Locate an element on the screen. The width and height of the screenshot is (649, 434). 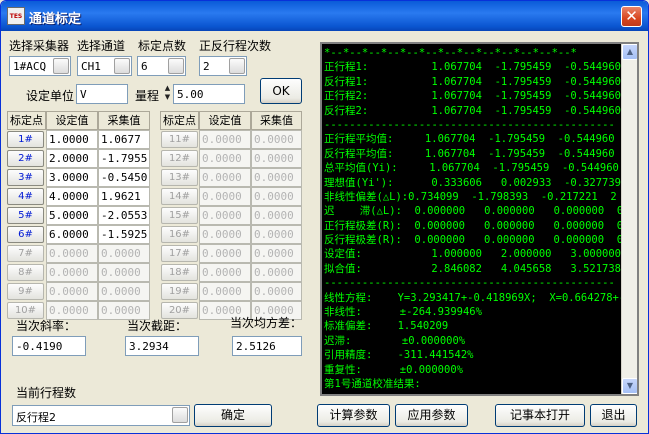
console-line: 非线性偏差(△L):0.734099 -1.798393 -0.217221 2 is located at coordinates (470, 196).